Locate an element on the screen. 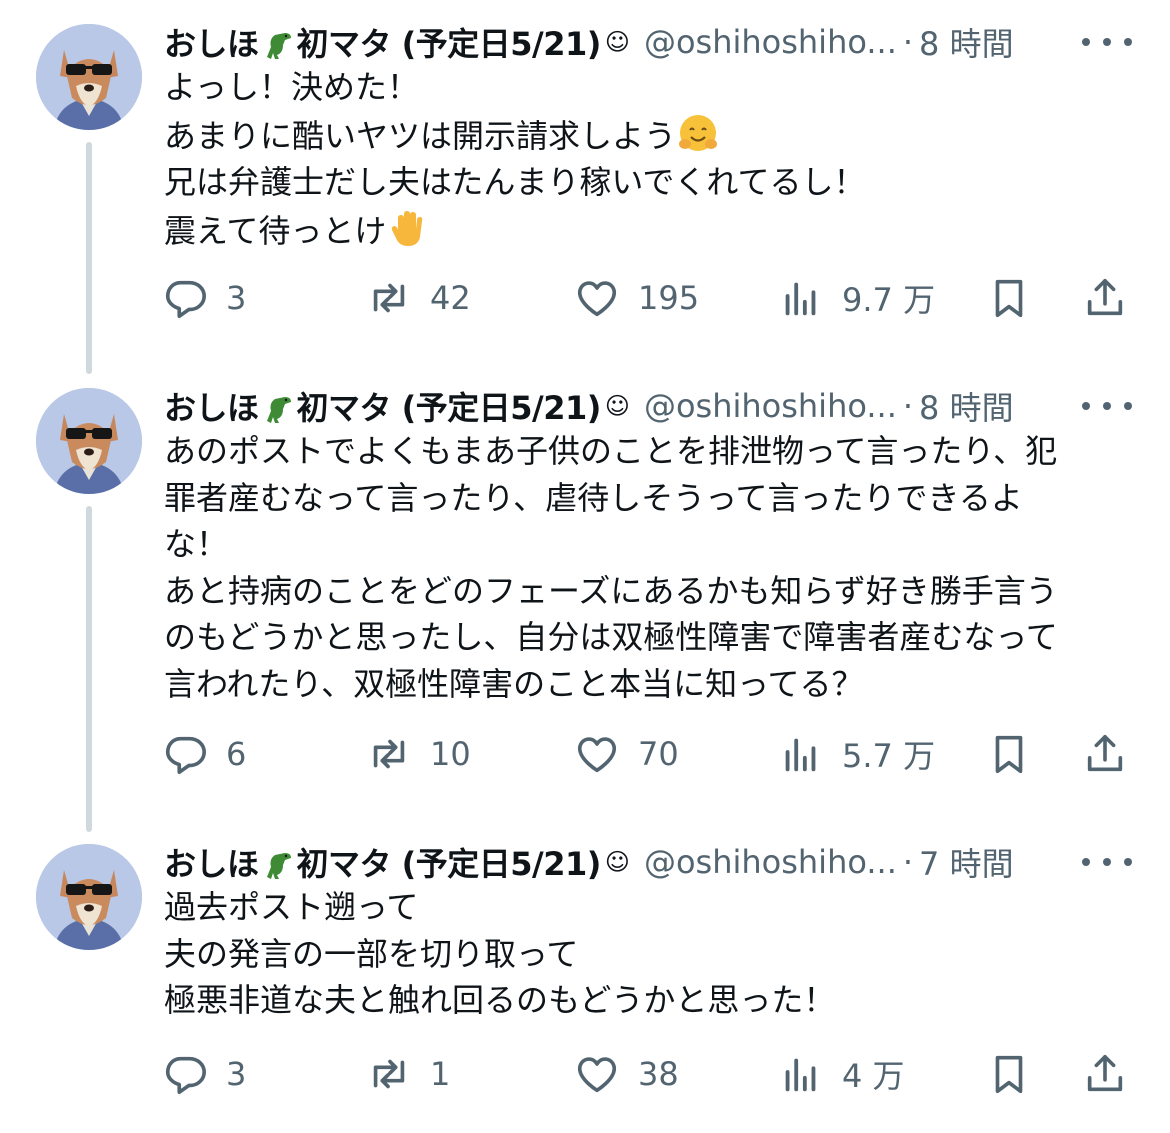  tweet-line: 震えて待っとけ is located at coordinates (644, 230).